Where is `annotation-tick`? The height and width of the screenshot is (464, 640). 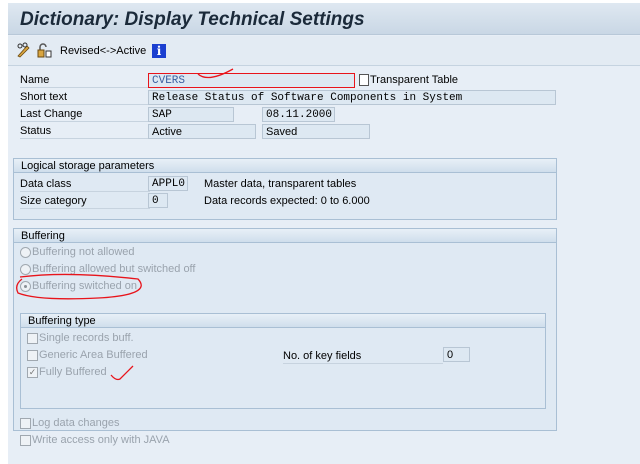
annotation-tick is located at coordinates (215, 73).